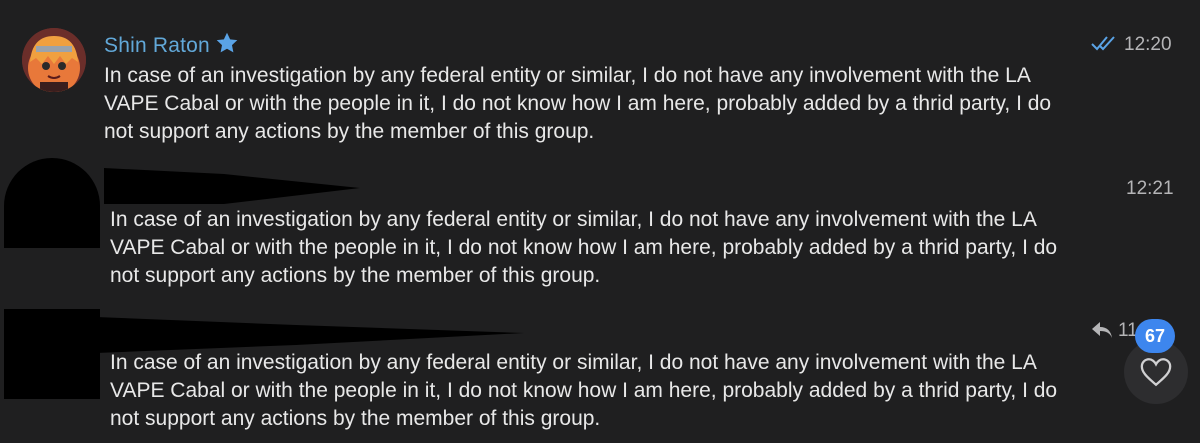  Describe the element at coordinates (227, 45) in the screenshot. I see `star-icon` at that location.